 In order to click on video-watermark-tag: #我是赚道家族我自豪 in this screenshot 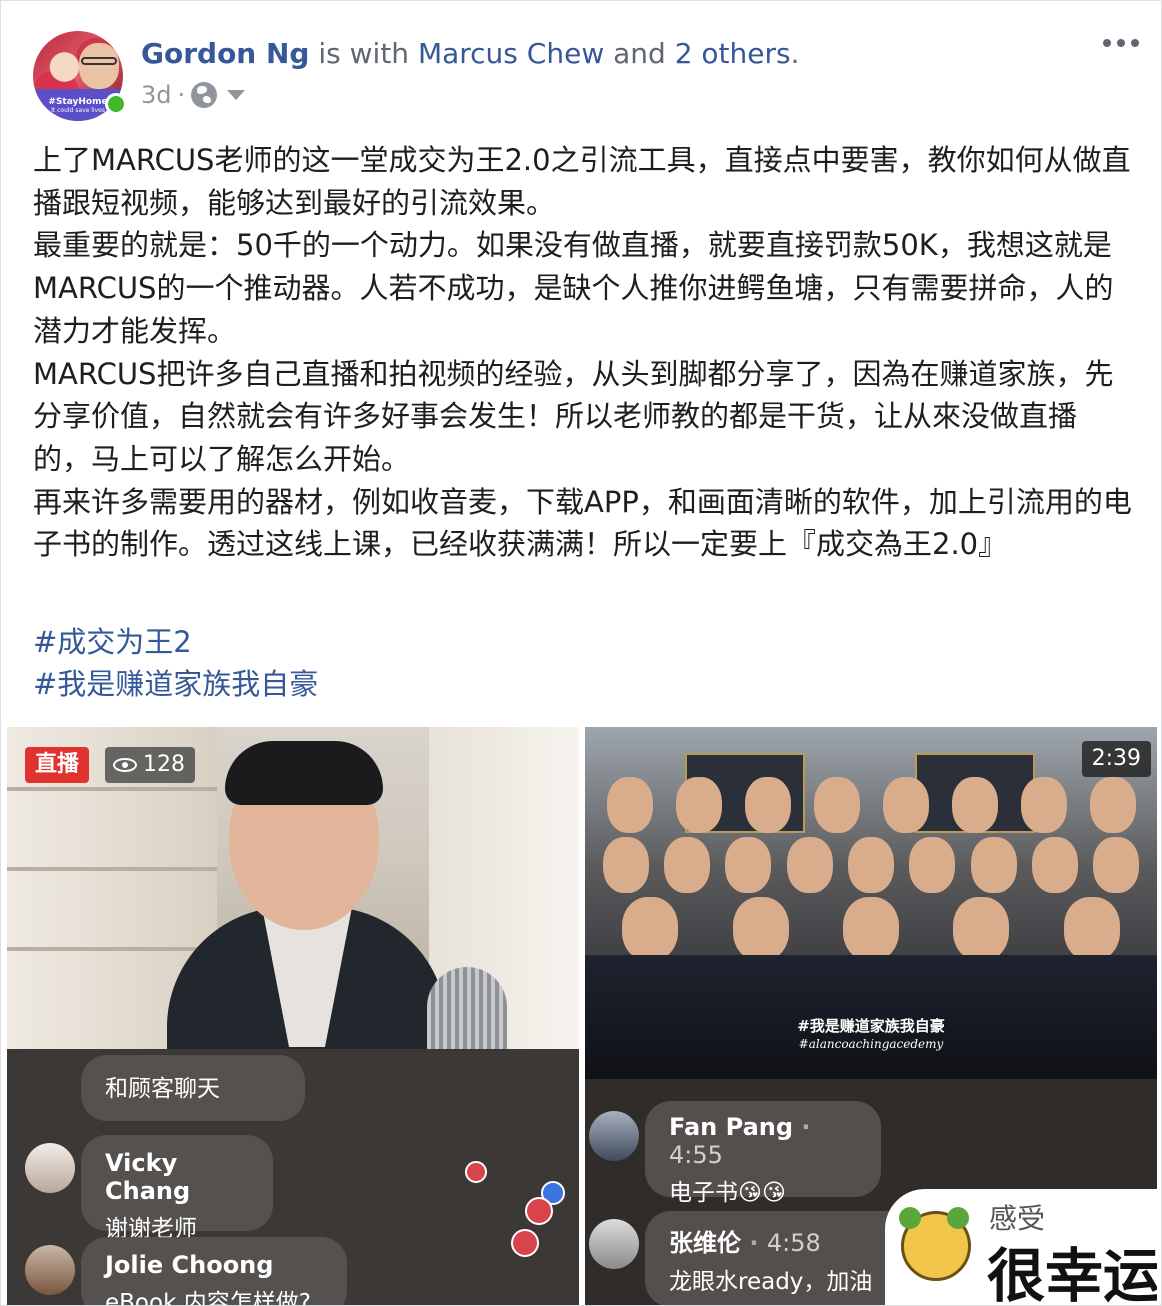, I will do `click(871, 1026)`.